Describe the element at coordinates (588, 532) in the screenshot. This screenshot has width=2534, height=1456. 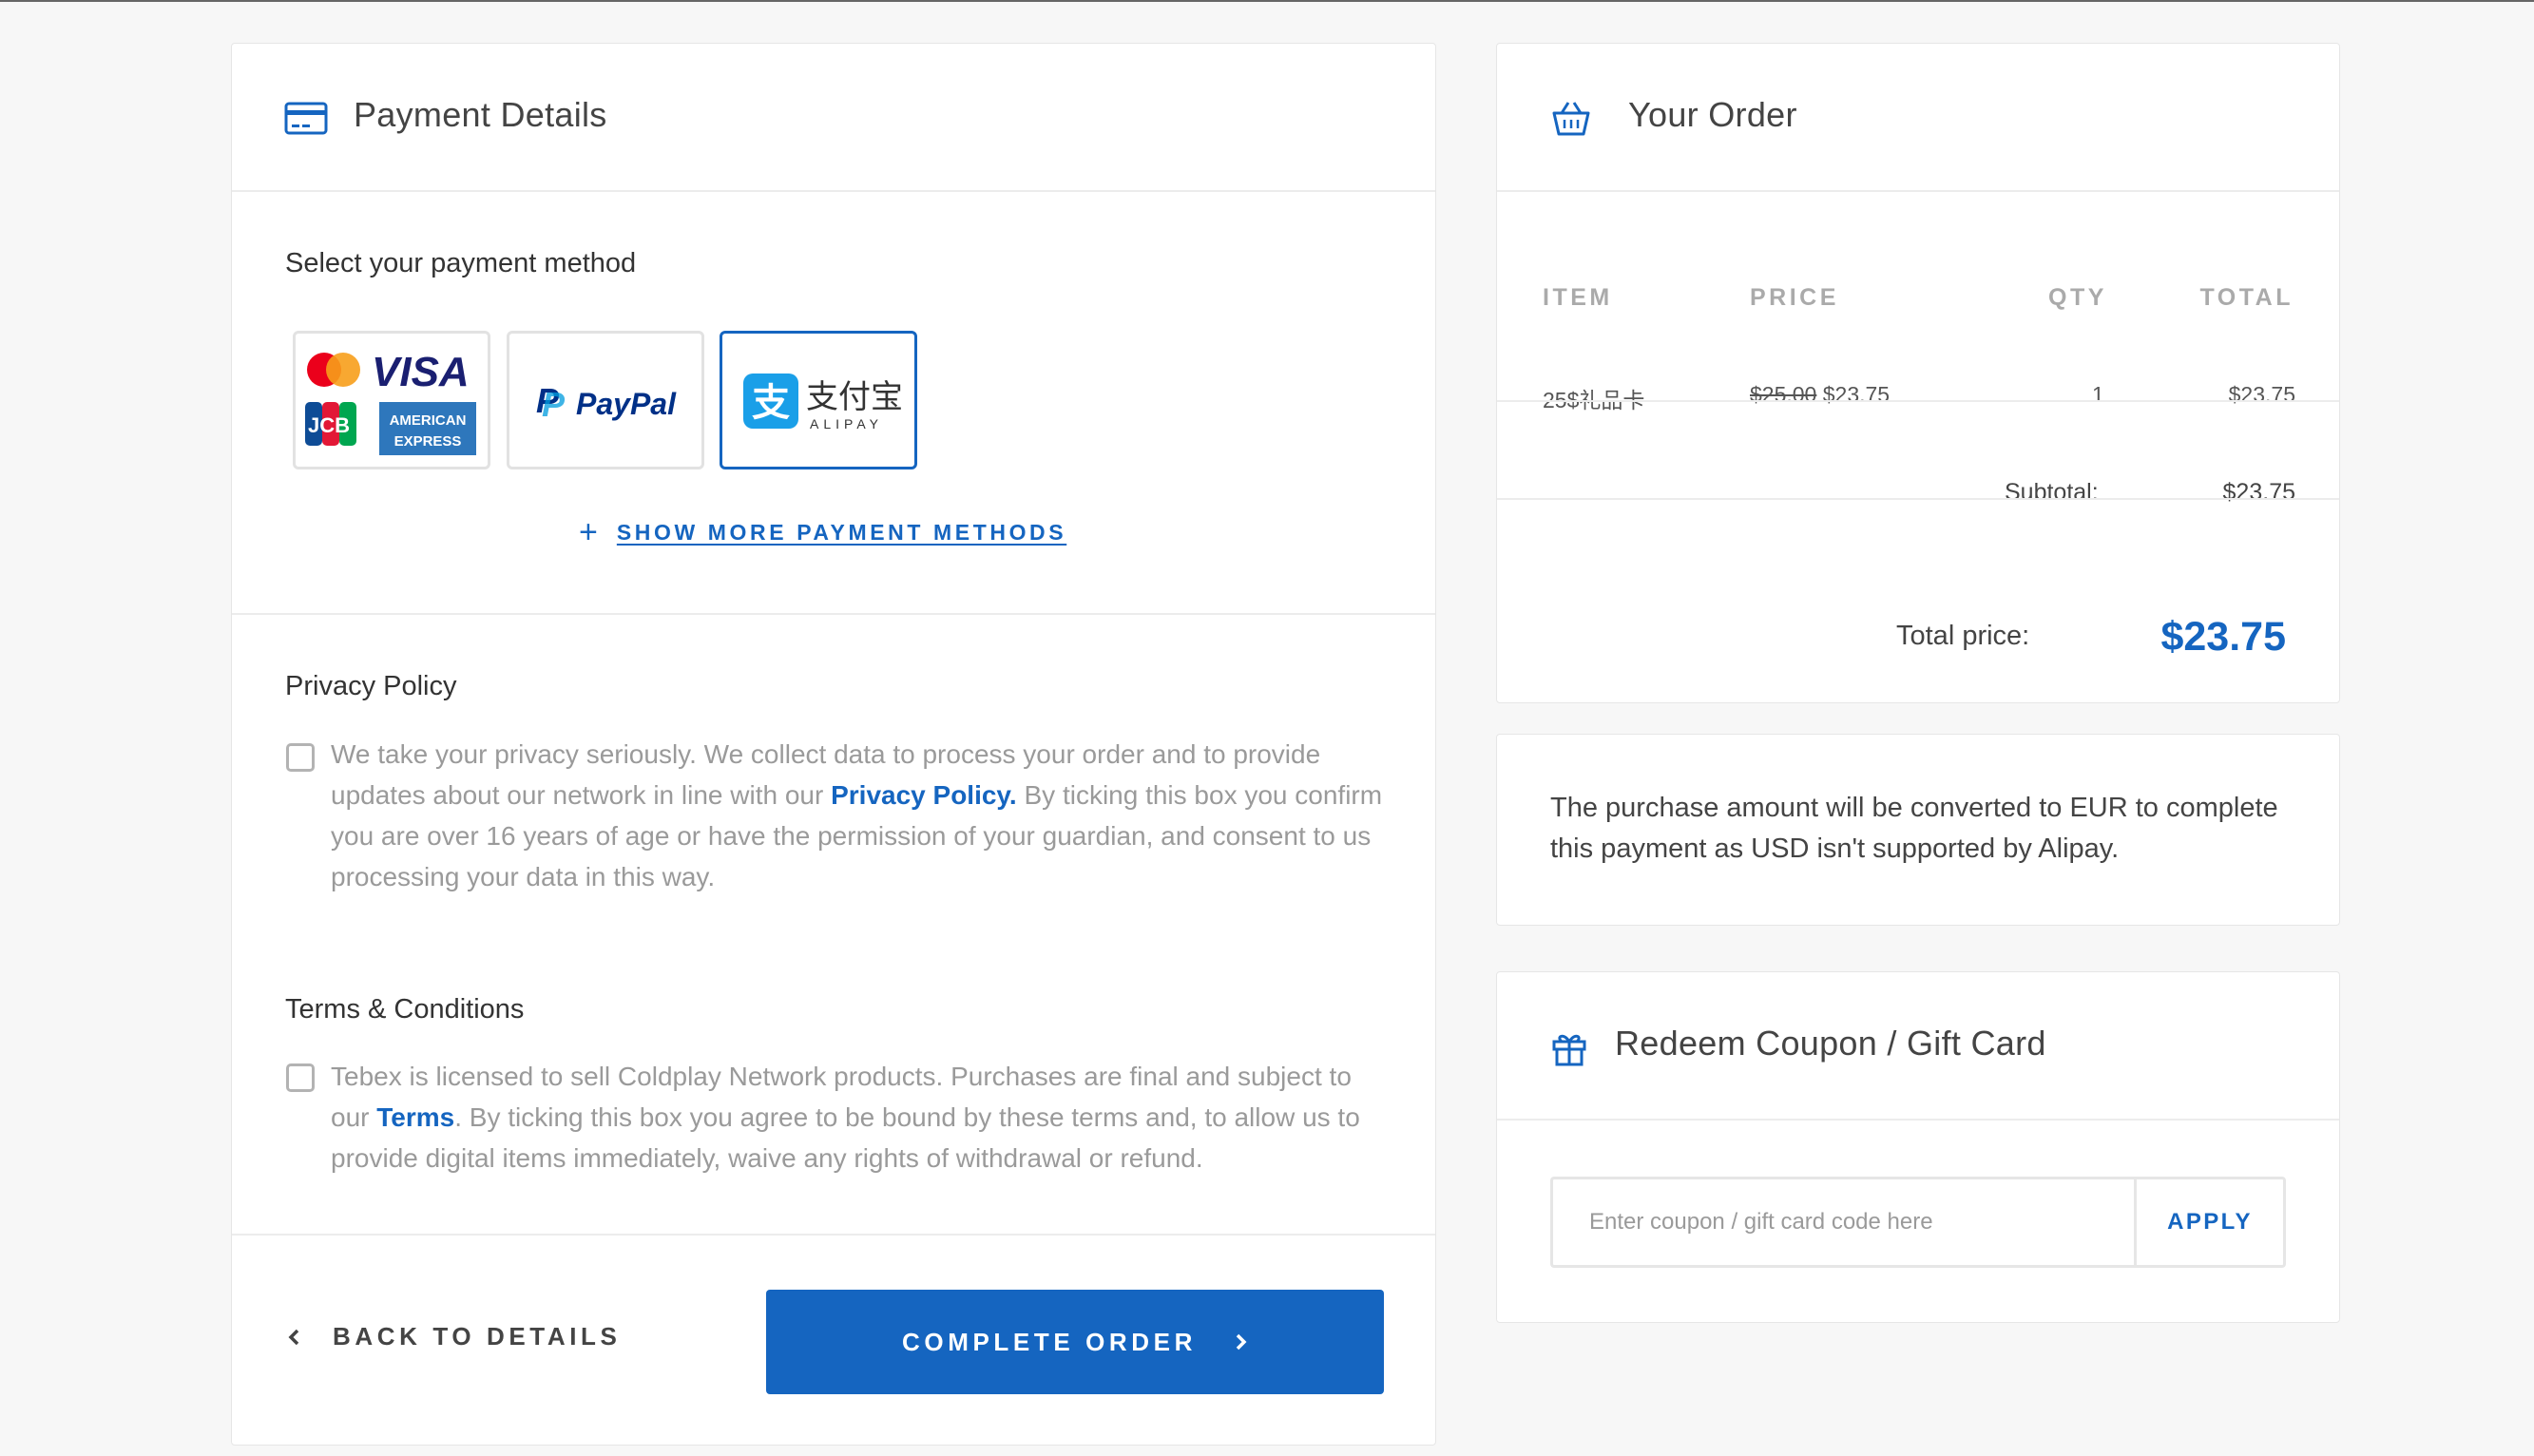
I see `plus-icon: +` at that location.